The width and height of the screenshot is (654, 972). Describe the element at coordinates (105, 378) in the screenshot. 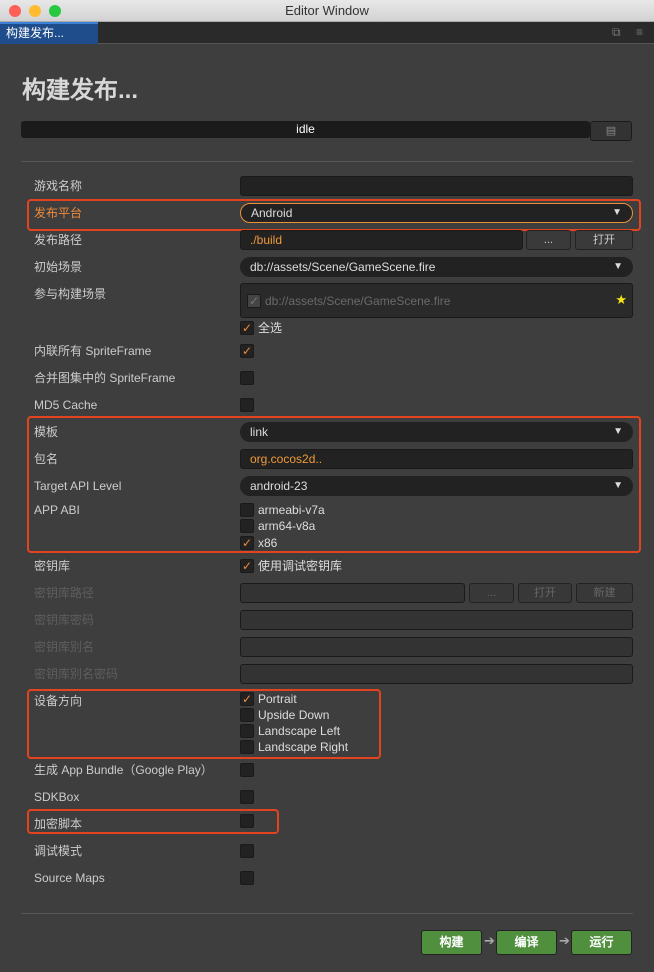

I see `merge-spriteframe-label: 合并图集中的 SpriteFrame` at that location.